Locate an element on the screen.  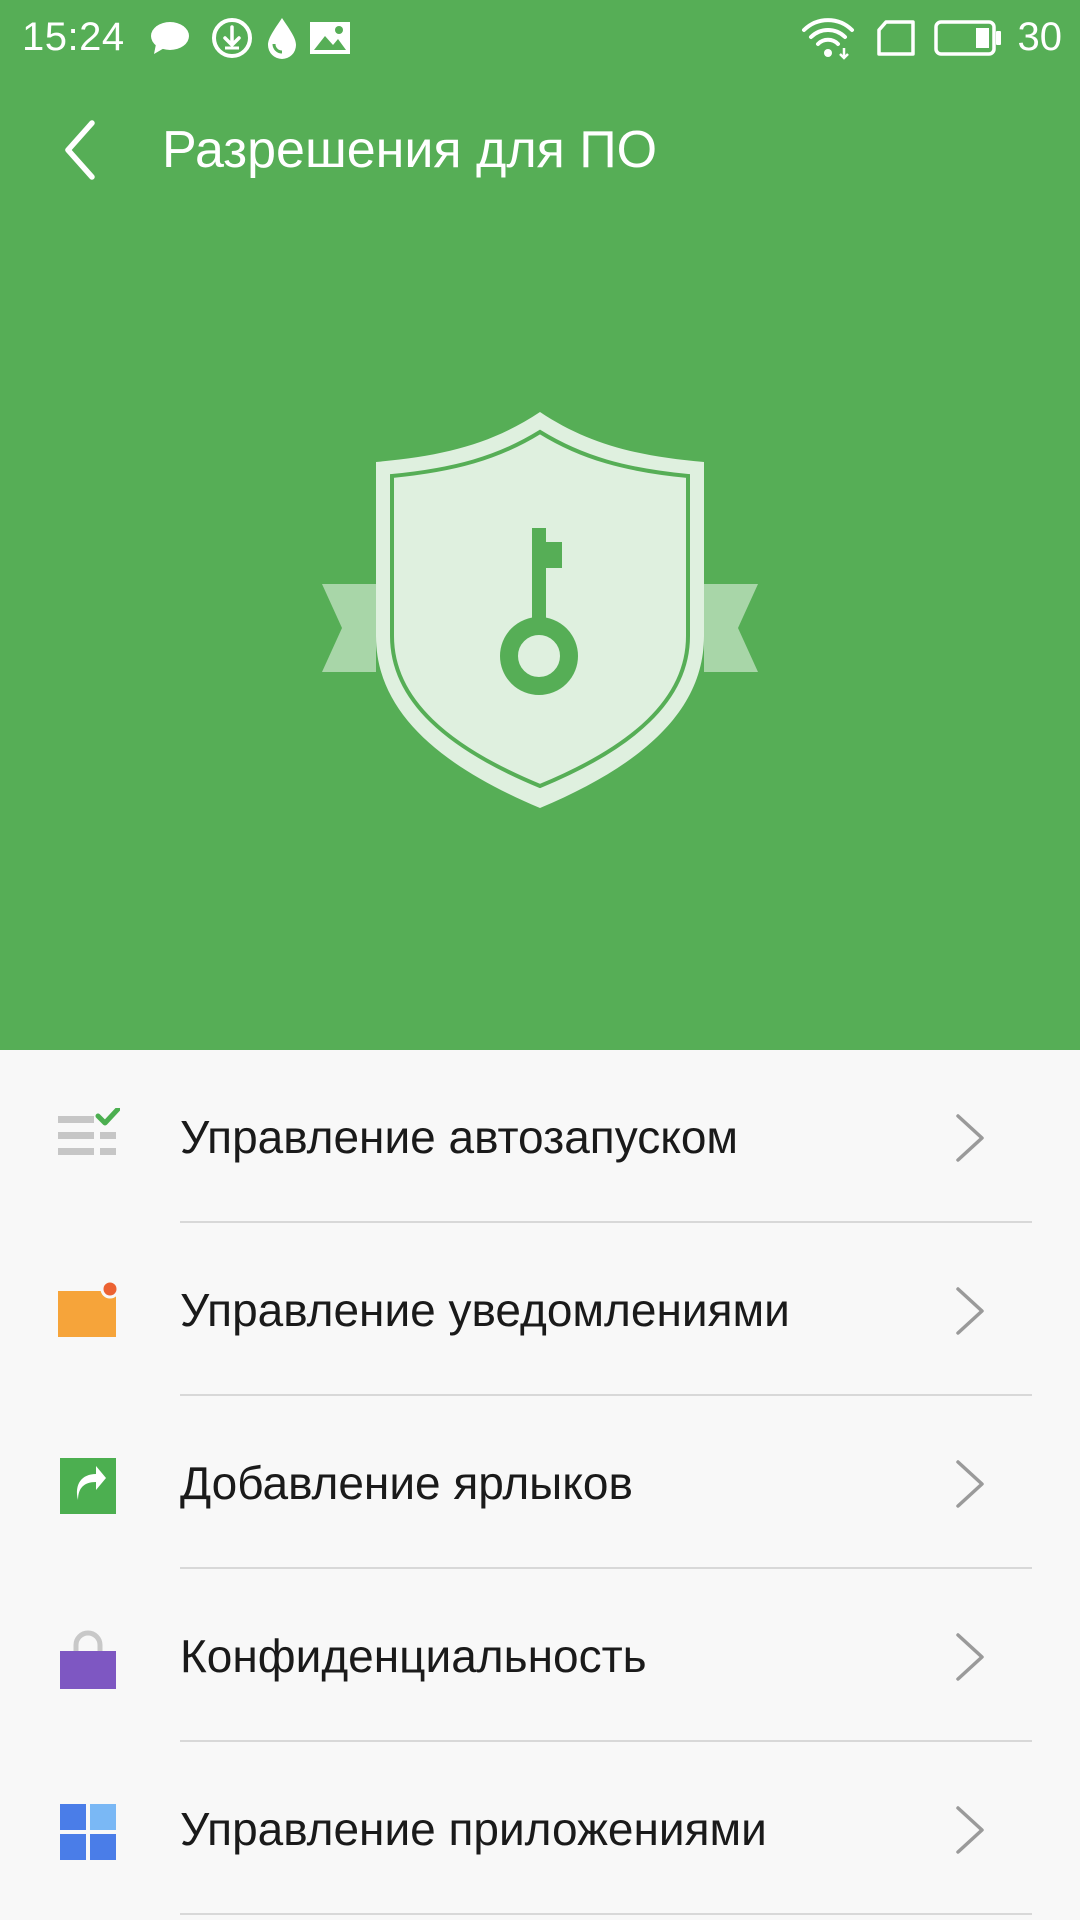
water-drop-icon is located at coordinates (282, 38).